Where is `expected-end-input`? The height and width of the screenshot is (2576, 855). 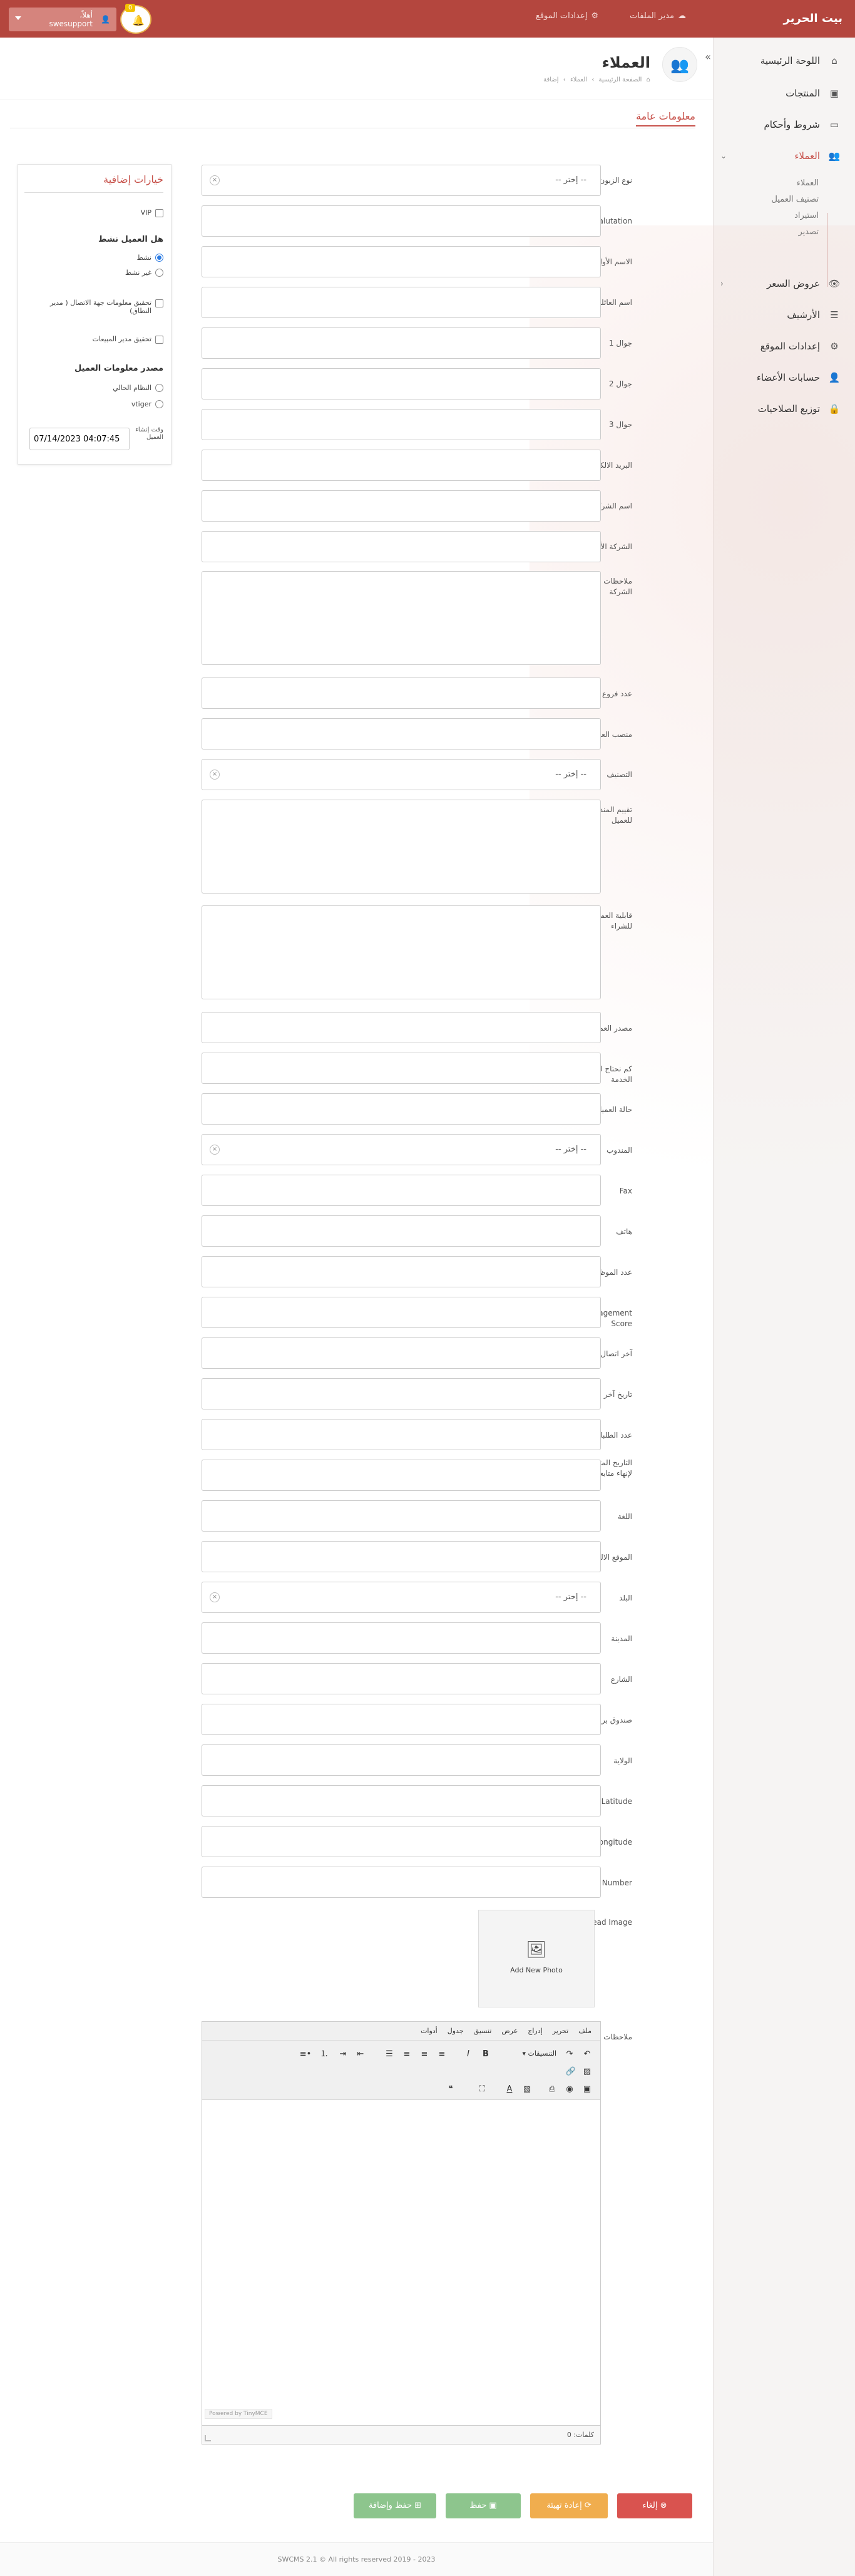 expected-end-input is located at coordinates (401, 1475).